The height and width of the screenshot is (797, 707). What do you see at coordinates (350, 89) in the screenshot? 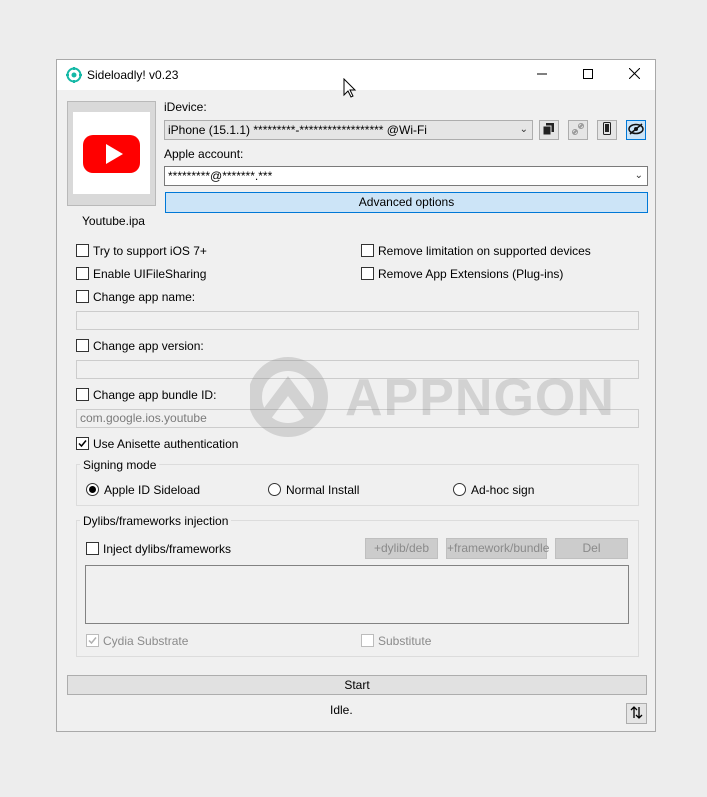
I see `mouse-cursor-icon` at bounding box center [350, 89].